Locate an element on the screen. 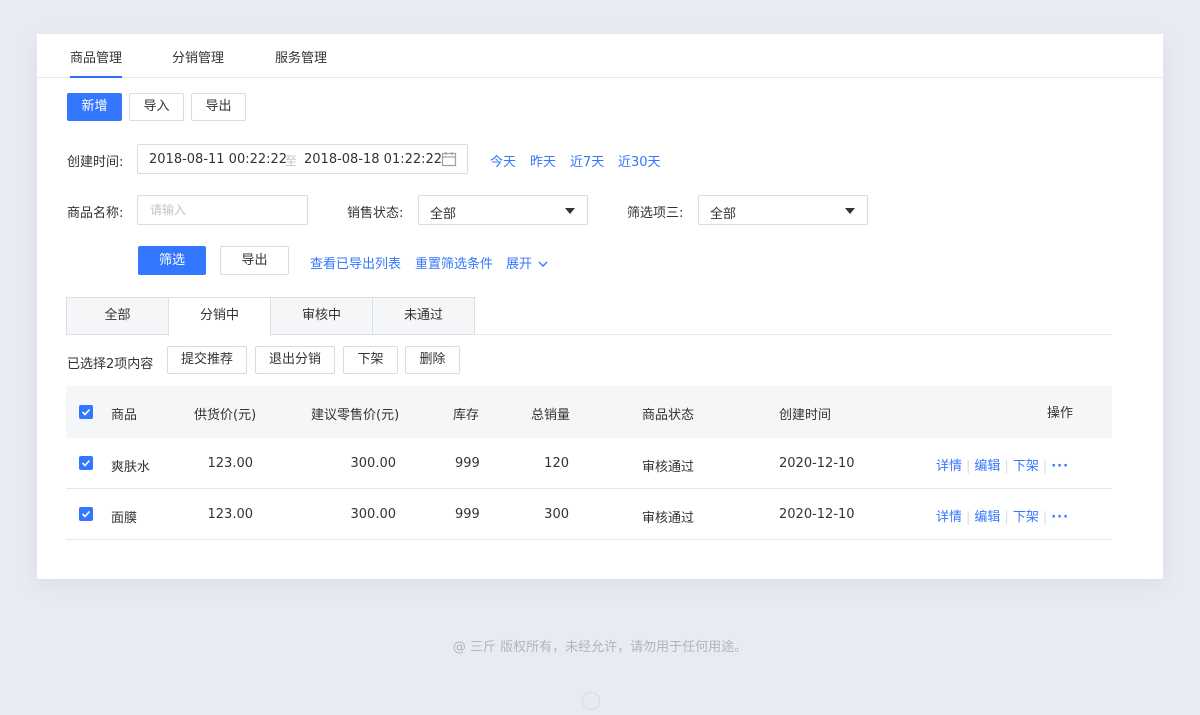  submit-recommend-button: 提交推荐 is located at coordinates (207, 360).